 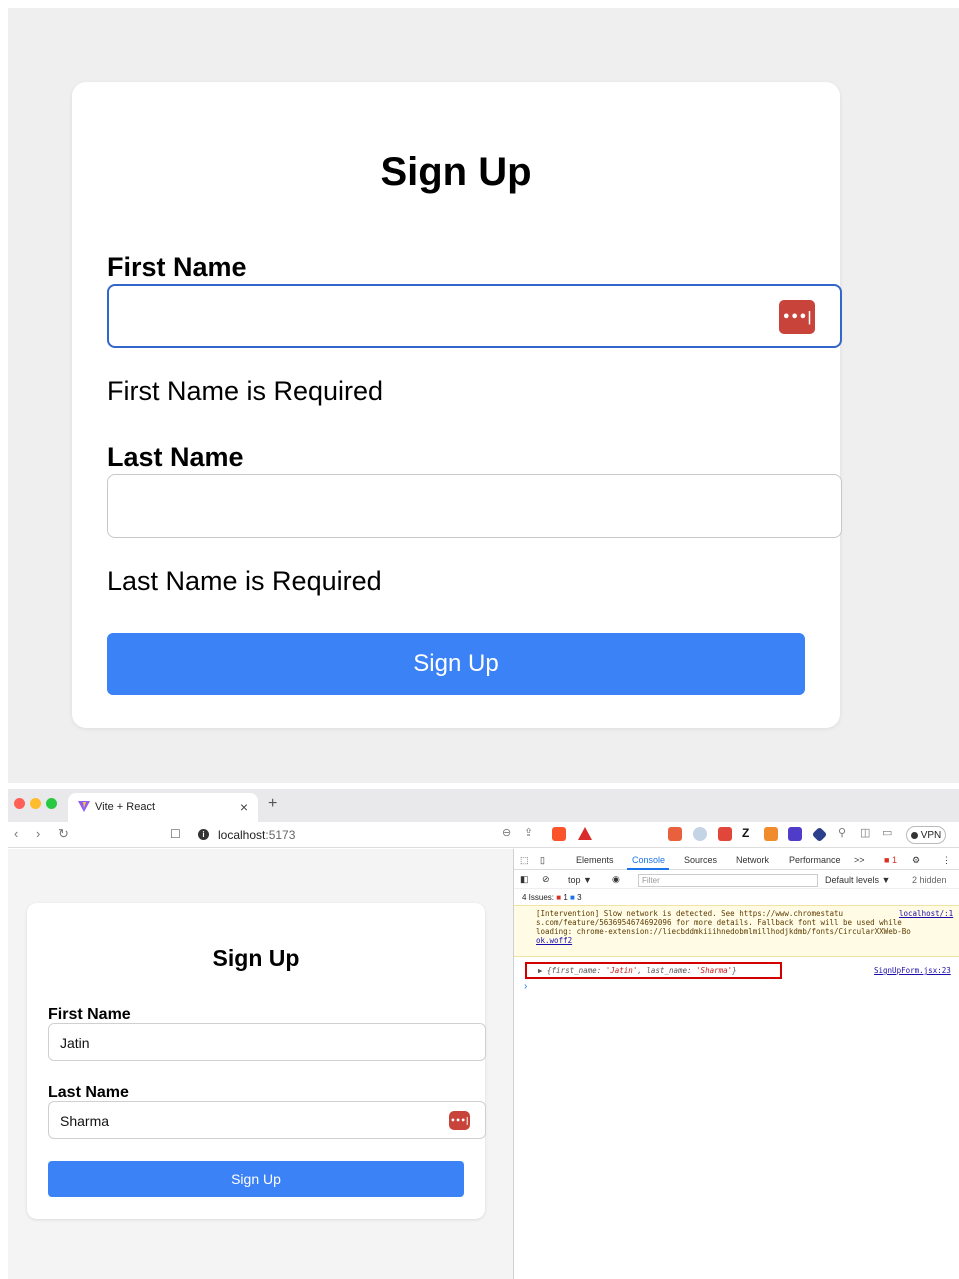 What do you see at coordinates (616, 879) in the screenshot?
I see `live-expression-eye-icon: ◉` at bounding box center [616, 879].